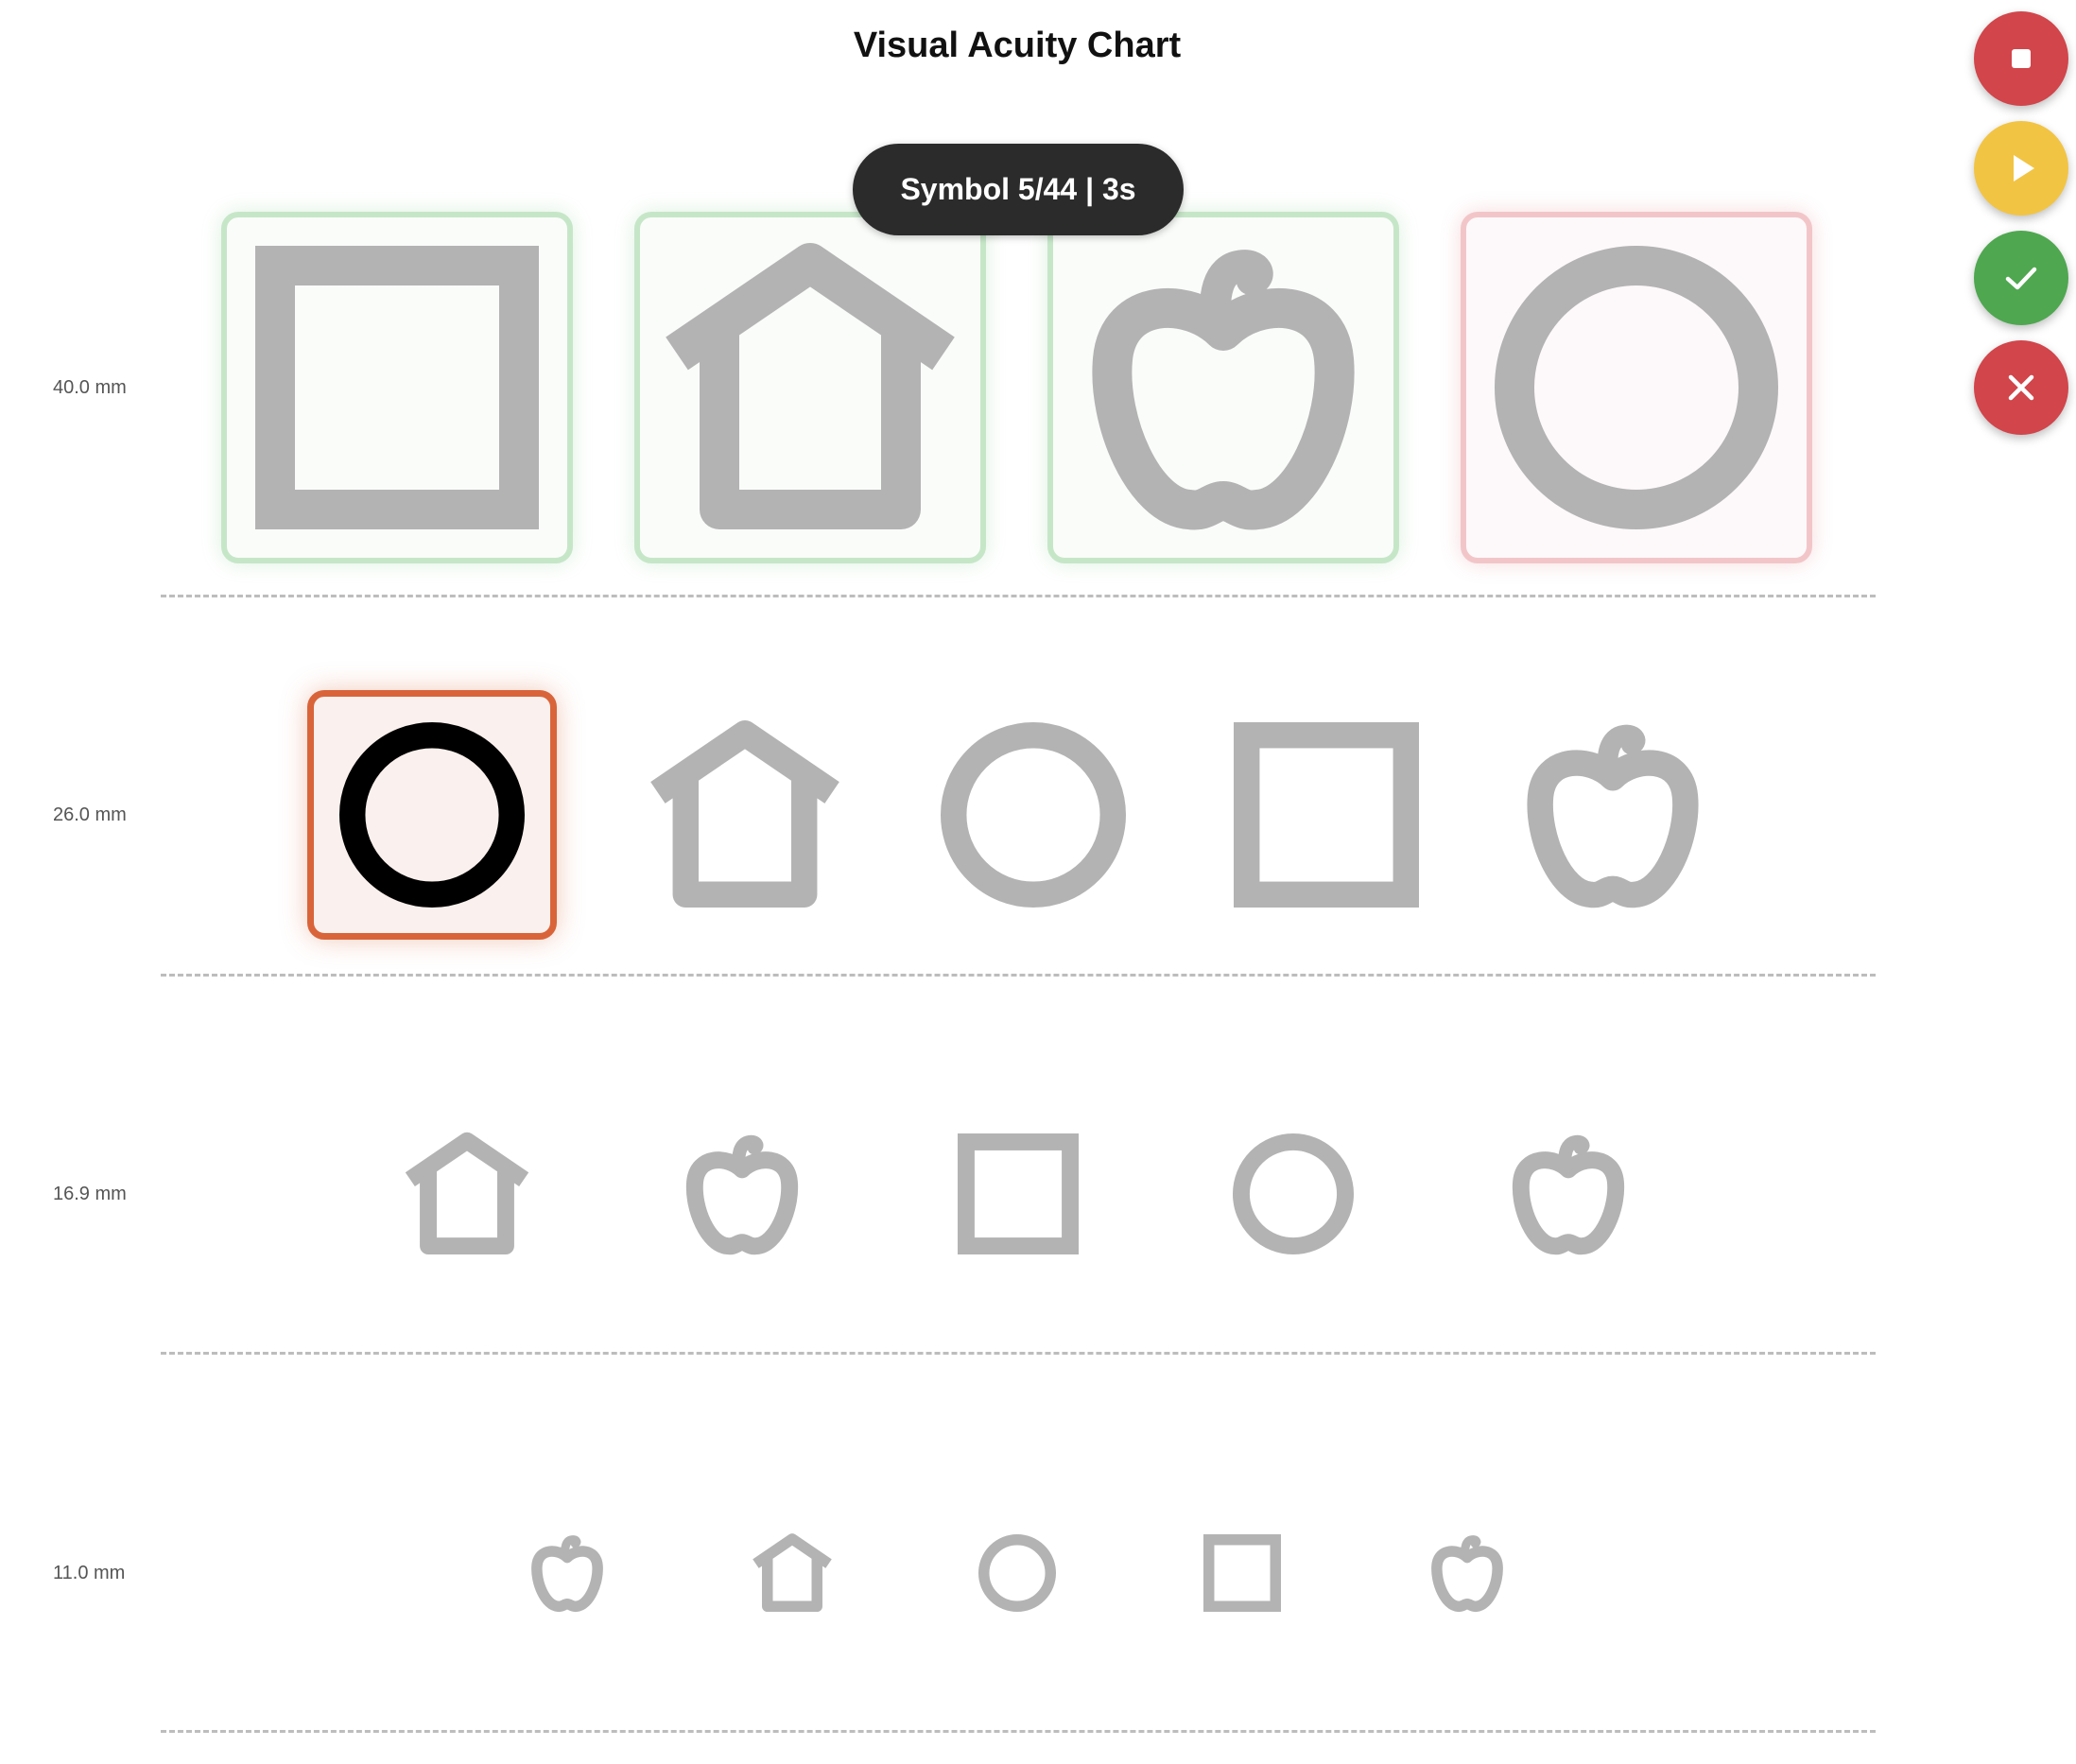  I want to click on row-size-label: 26.0 mm, so click(90, 814).